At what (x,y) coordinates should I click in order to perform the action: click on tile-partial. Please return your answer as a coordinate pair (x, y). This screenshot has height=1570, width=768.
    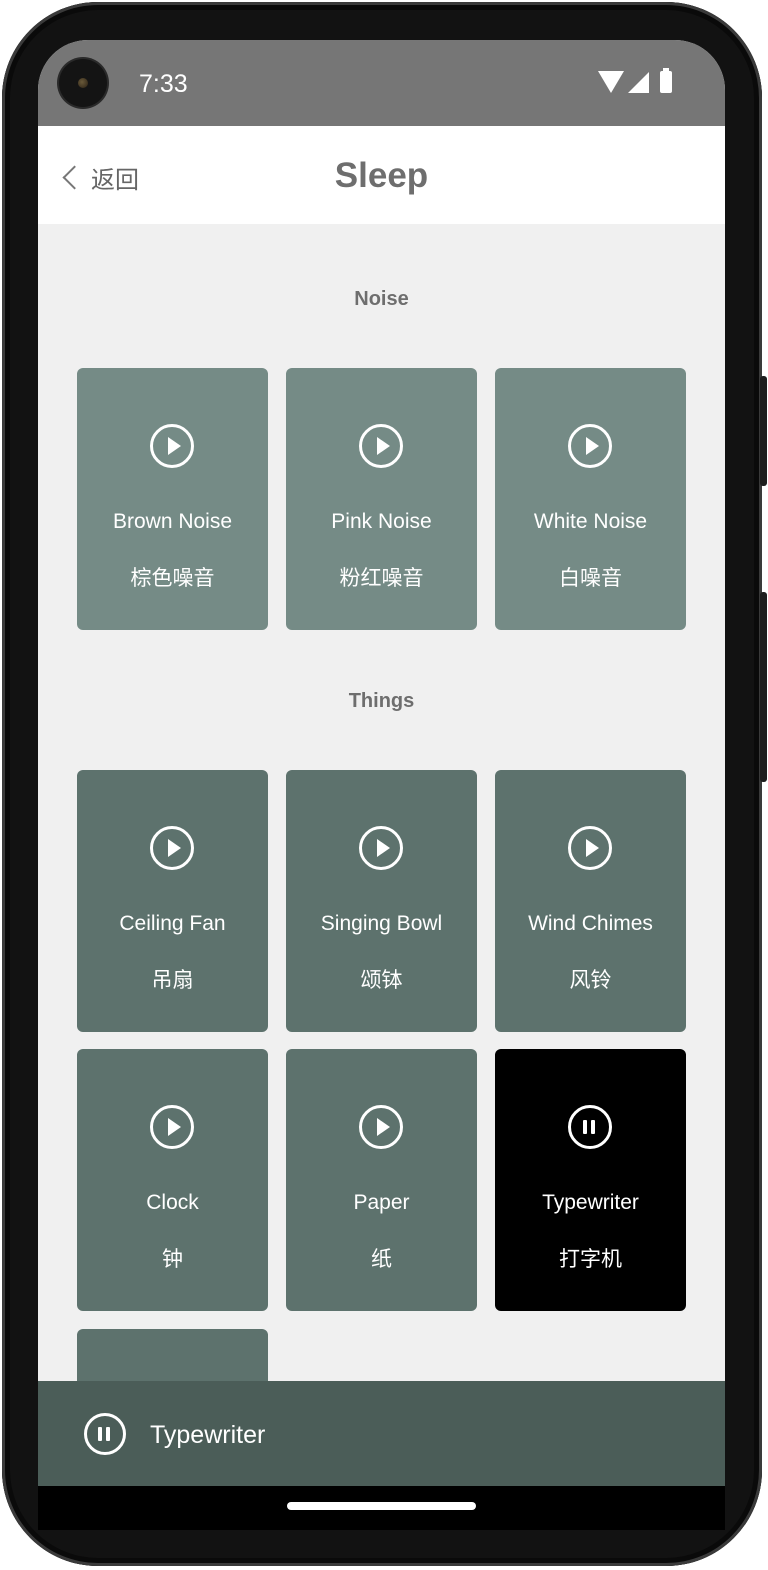
    Looking at the image, I should click on (172, 1355).